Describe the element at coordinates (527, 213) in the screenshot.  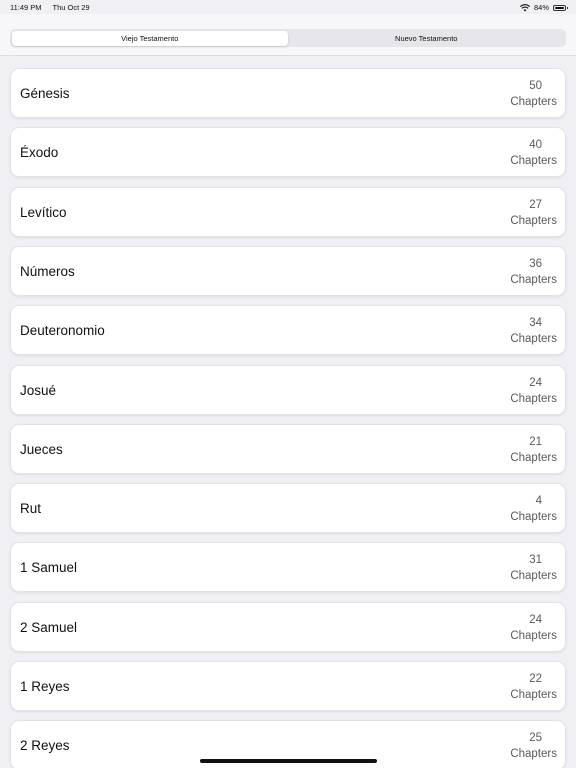
I see `chapter-info: 27 Chapters` at that location.